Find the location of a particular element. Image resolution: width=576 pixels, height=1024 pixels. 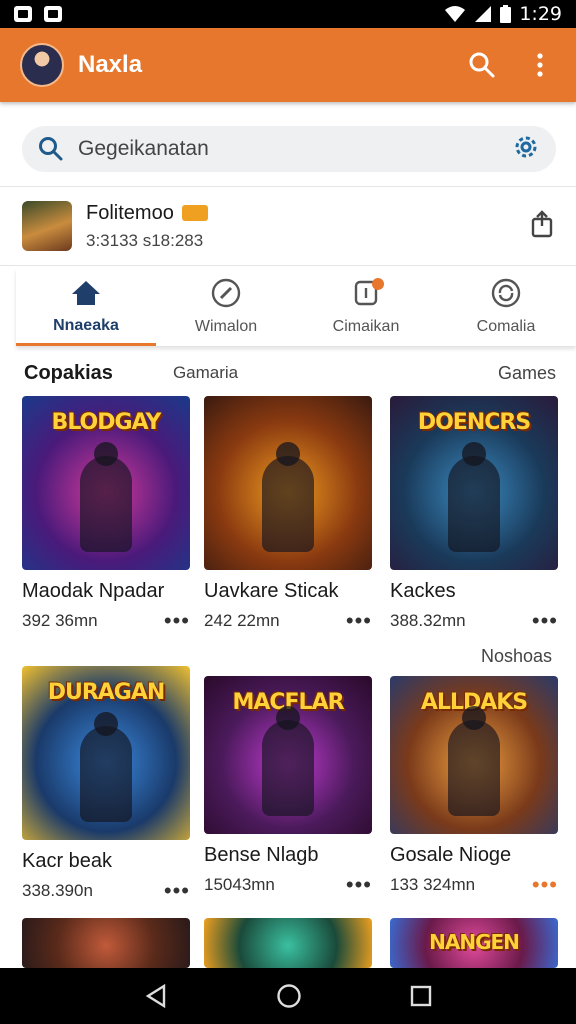

game-card: DOENCRS Kackes 388.32mn ••• is located at coordinates (474, 514).